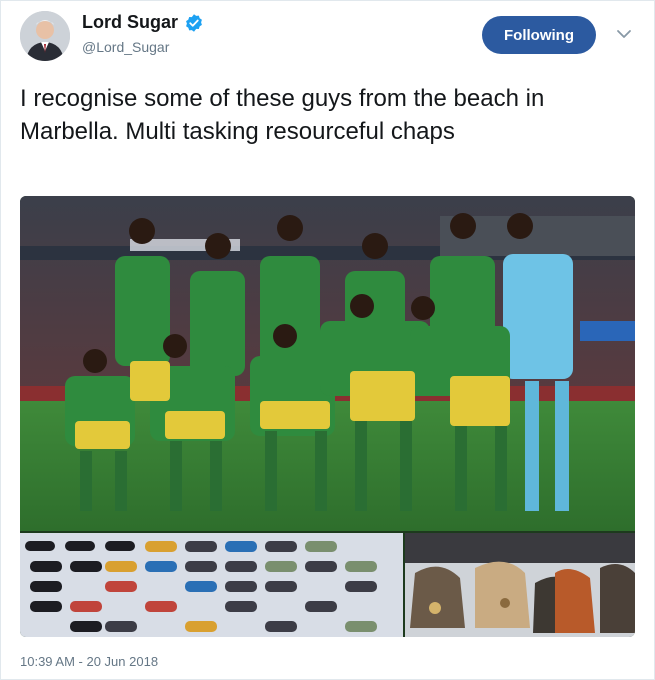 This screenshot has width=655, height=680. Describe the element at coordinates (89, 661) in the screenshot. I see `tweet-timestamp: 10:39 AM - 20 Jun 2018` at that location.